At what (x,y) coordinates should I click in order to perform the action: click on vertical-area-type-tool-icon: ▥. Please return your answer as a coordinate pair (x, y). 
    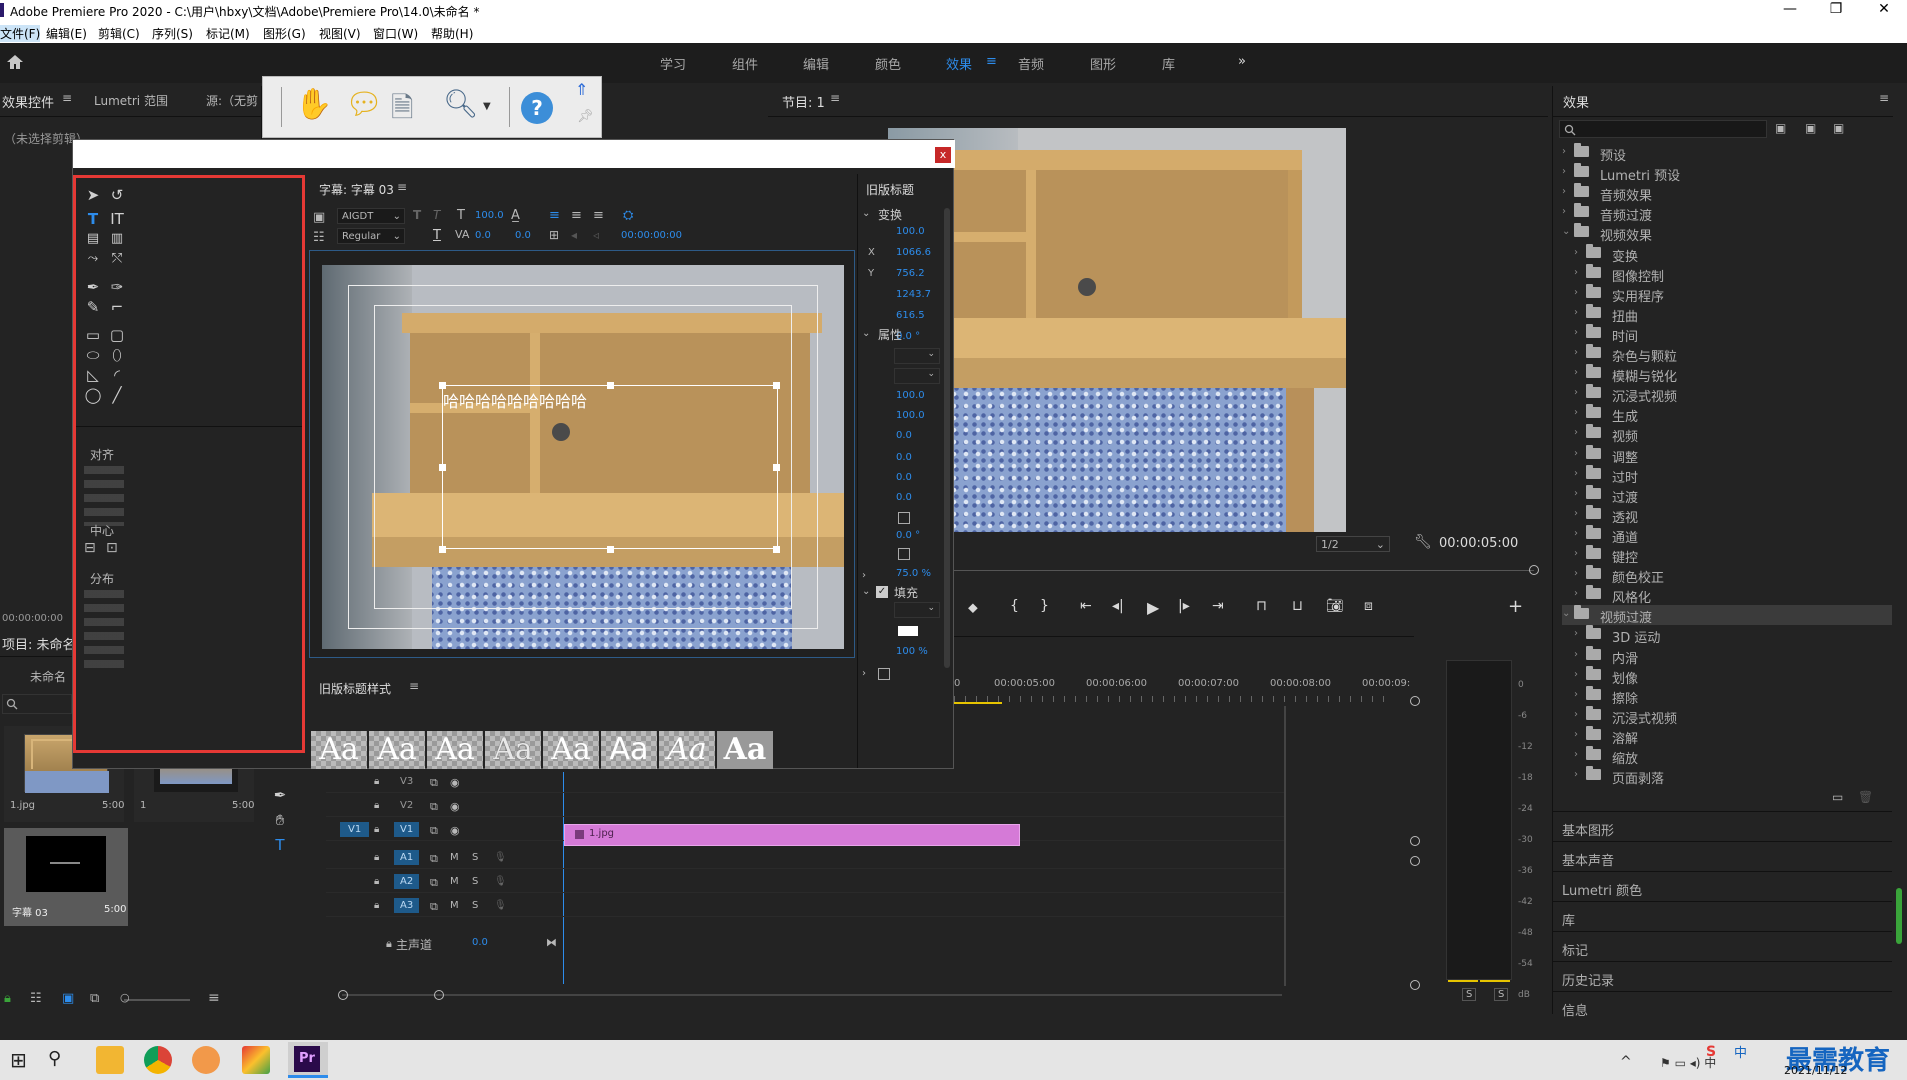
    Looking at the image, I should click on (117, 239).